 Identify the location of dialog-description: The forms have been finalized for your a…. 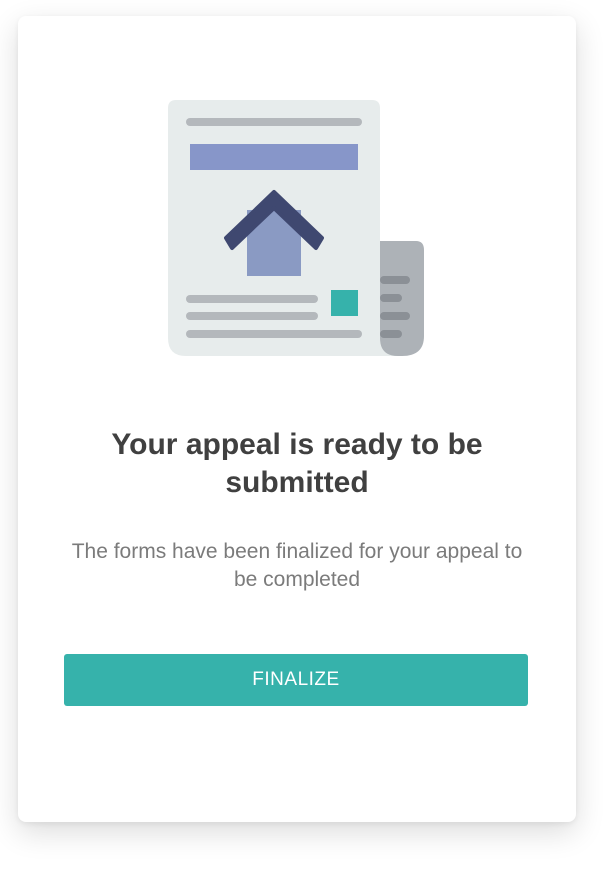
(297, 565).